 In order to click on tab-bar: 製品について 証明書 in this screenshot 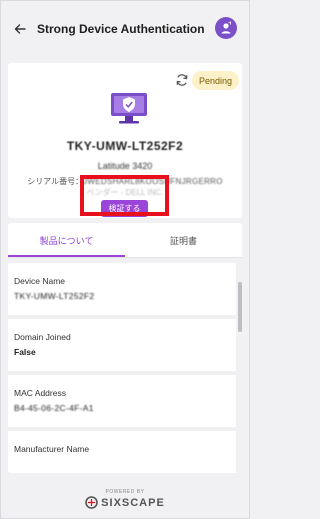, I will do `click(125, 240)`.